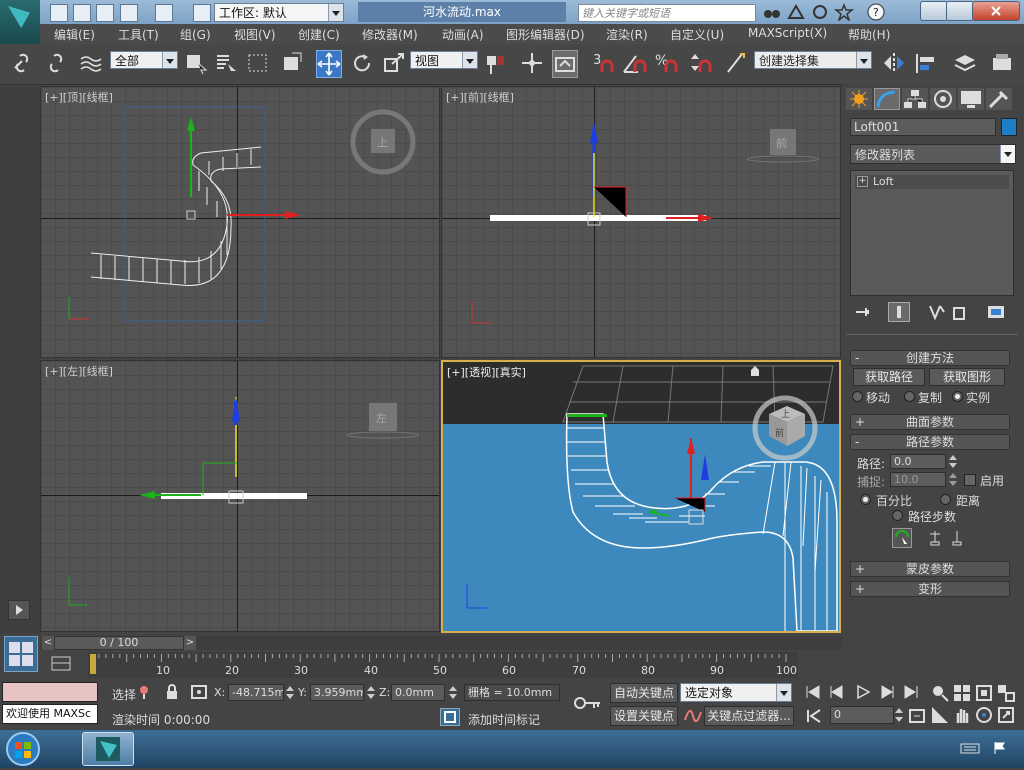  Describe the element at coordinates (59, 13) in the screenshot. I see `new-file-icon` at that location.